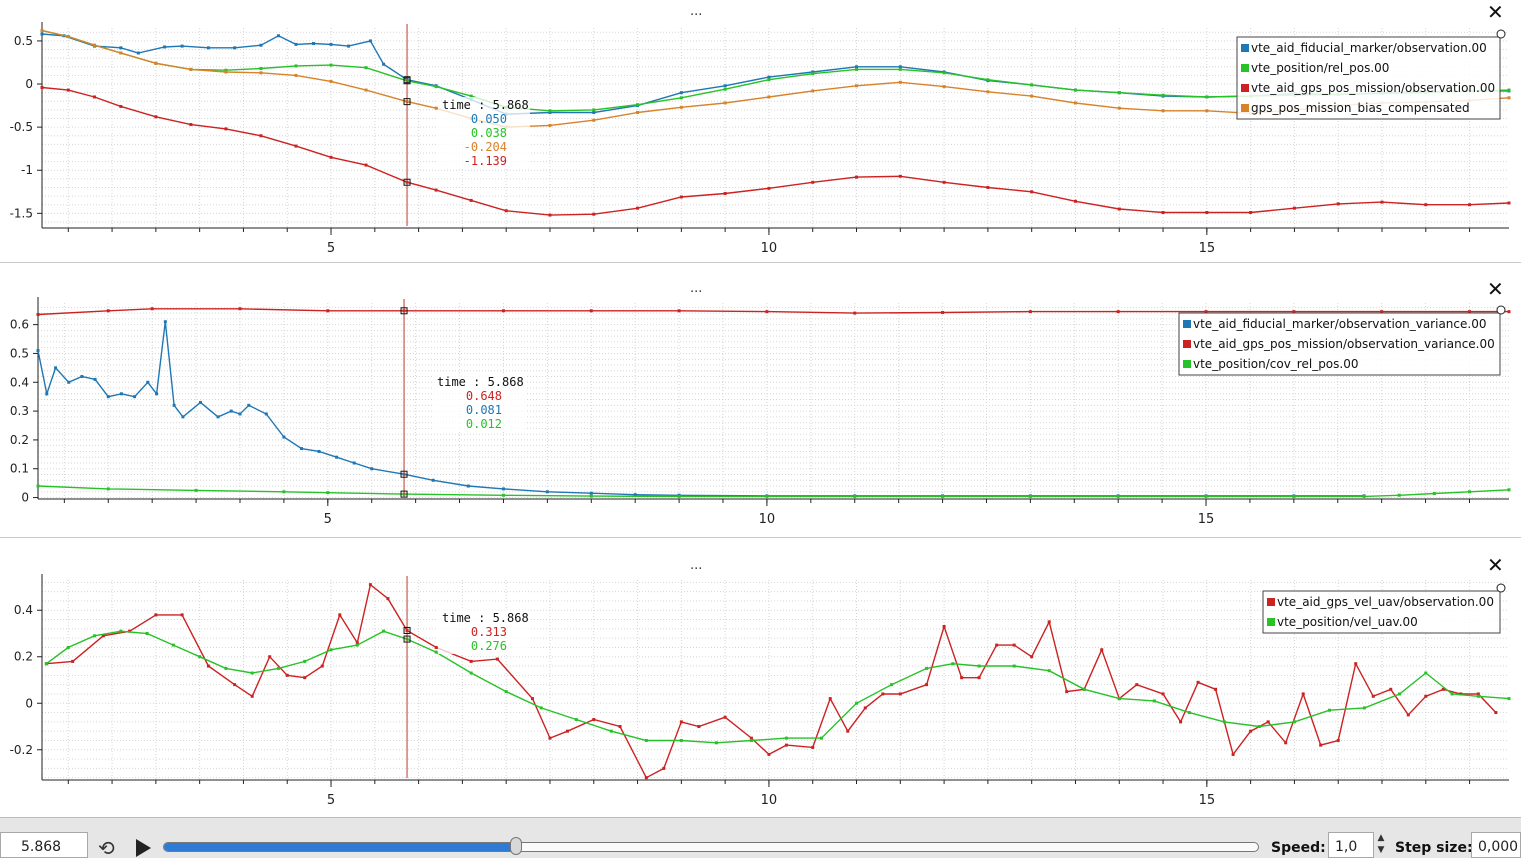 Image resolution: width=1521 pixels, height=860 pixels. Describe the element at coordinates (1347, 622) in the screenshot. I see `legend-entry: vte_position/vel_uav.00` at that location.